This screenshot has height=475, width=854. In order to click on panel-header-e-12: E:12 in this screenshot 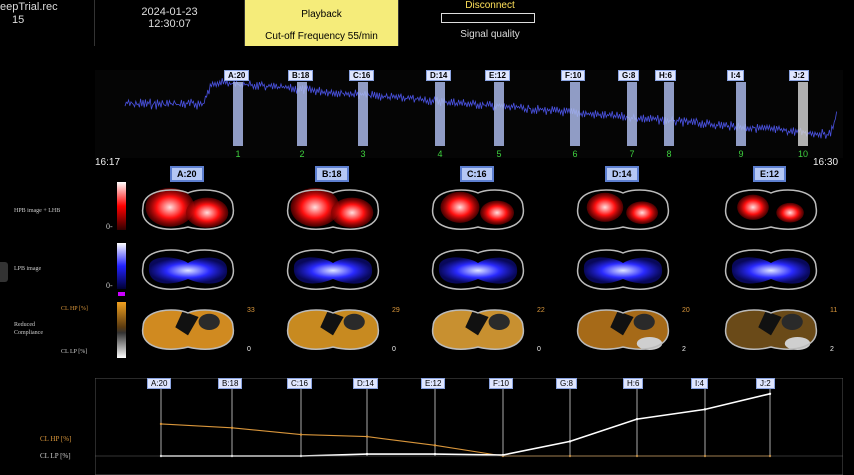, I will do `click(770, 174)`.